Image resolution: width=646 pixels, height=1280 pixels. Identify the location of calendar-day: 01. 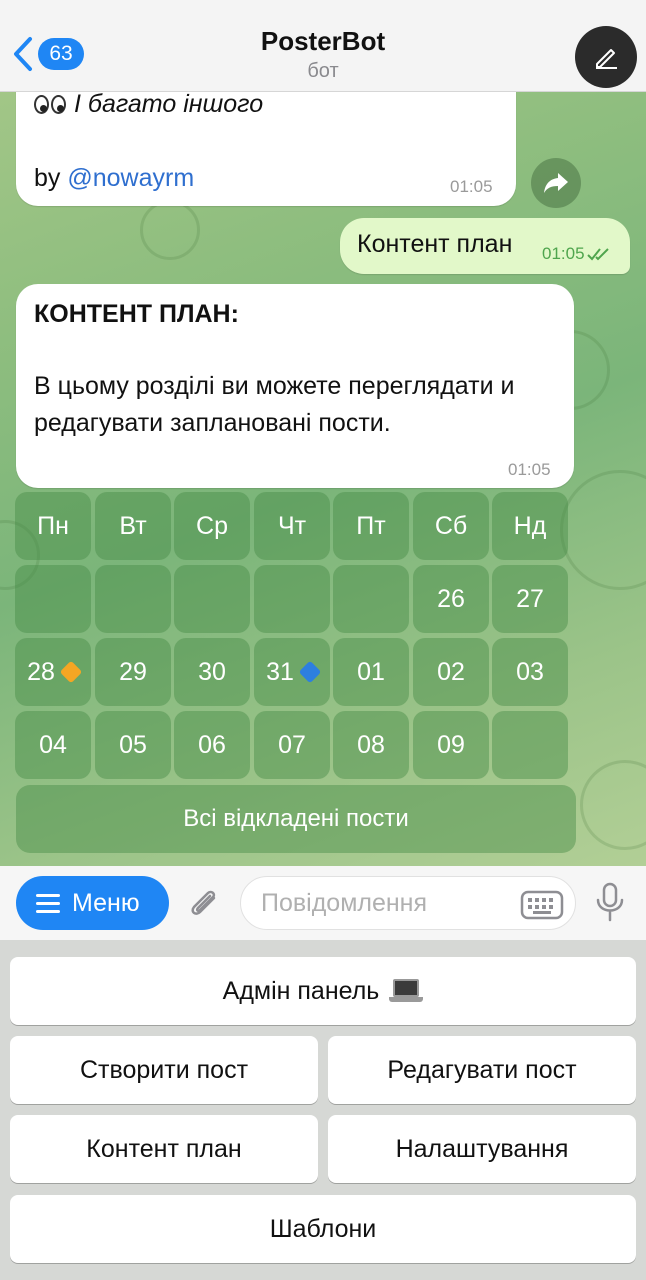
(371, 672).